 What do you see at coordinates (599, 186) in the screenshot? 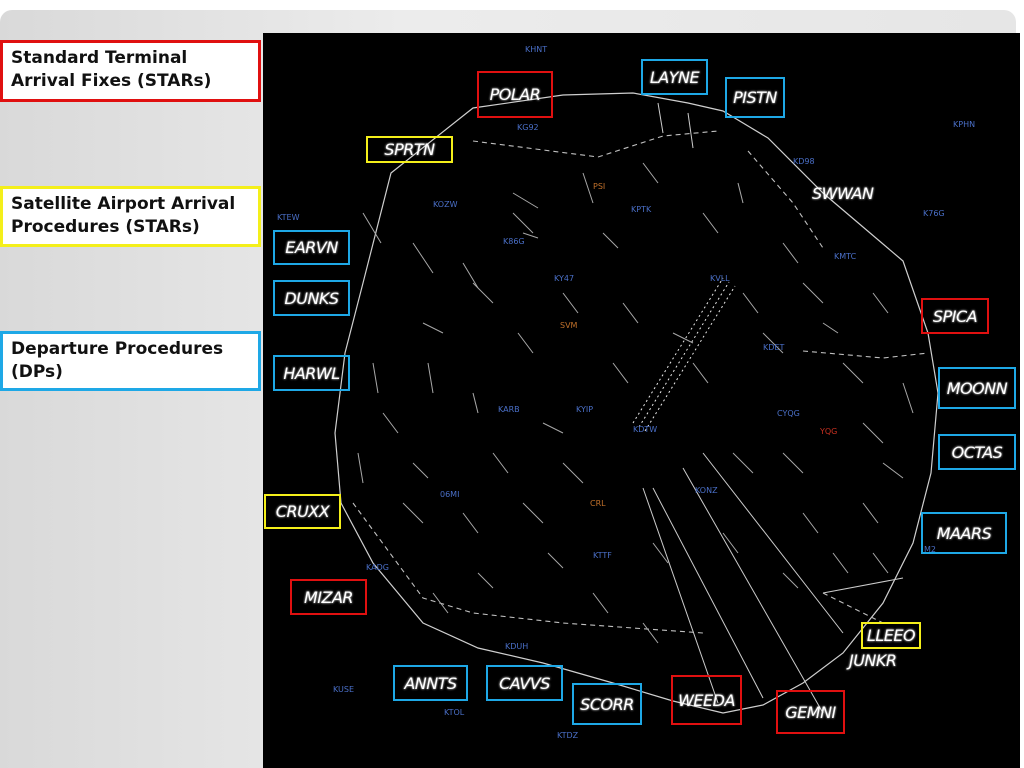
I see `airport-psi: PSI` at bounding box center [599, 186].